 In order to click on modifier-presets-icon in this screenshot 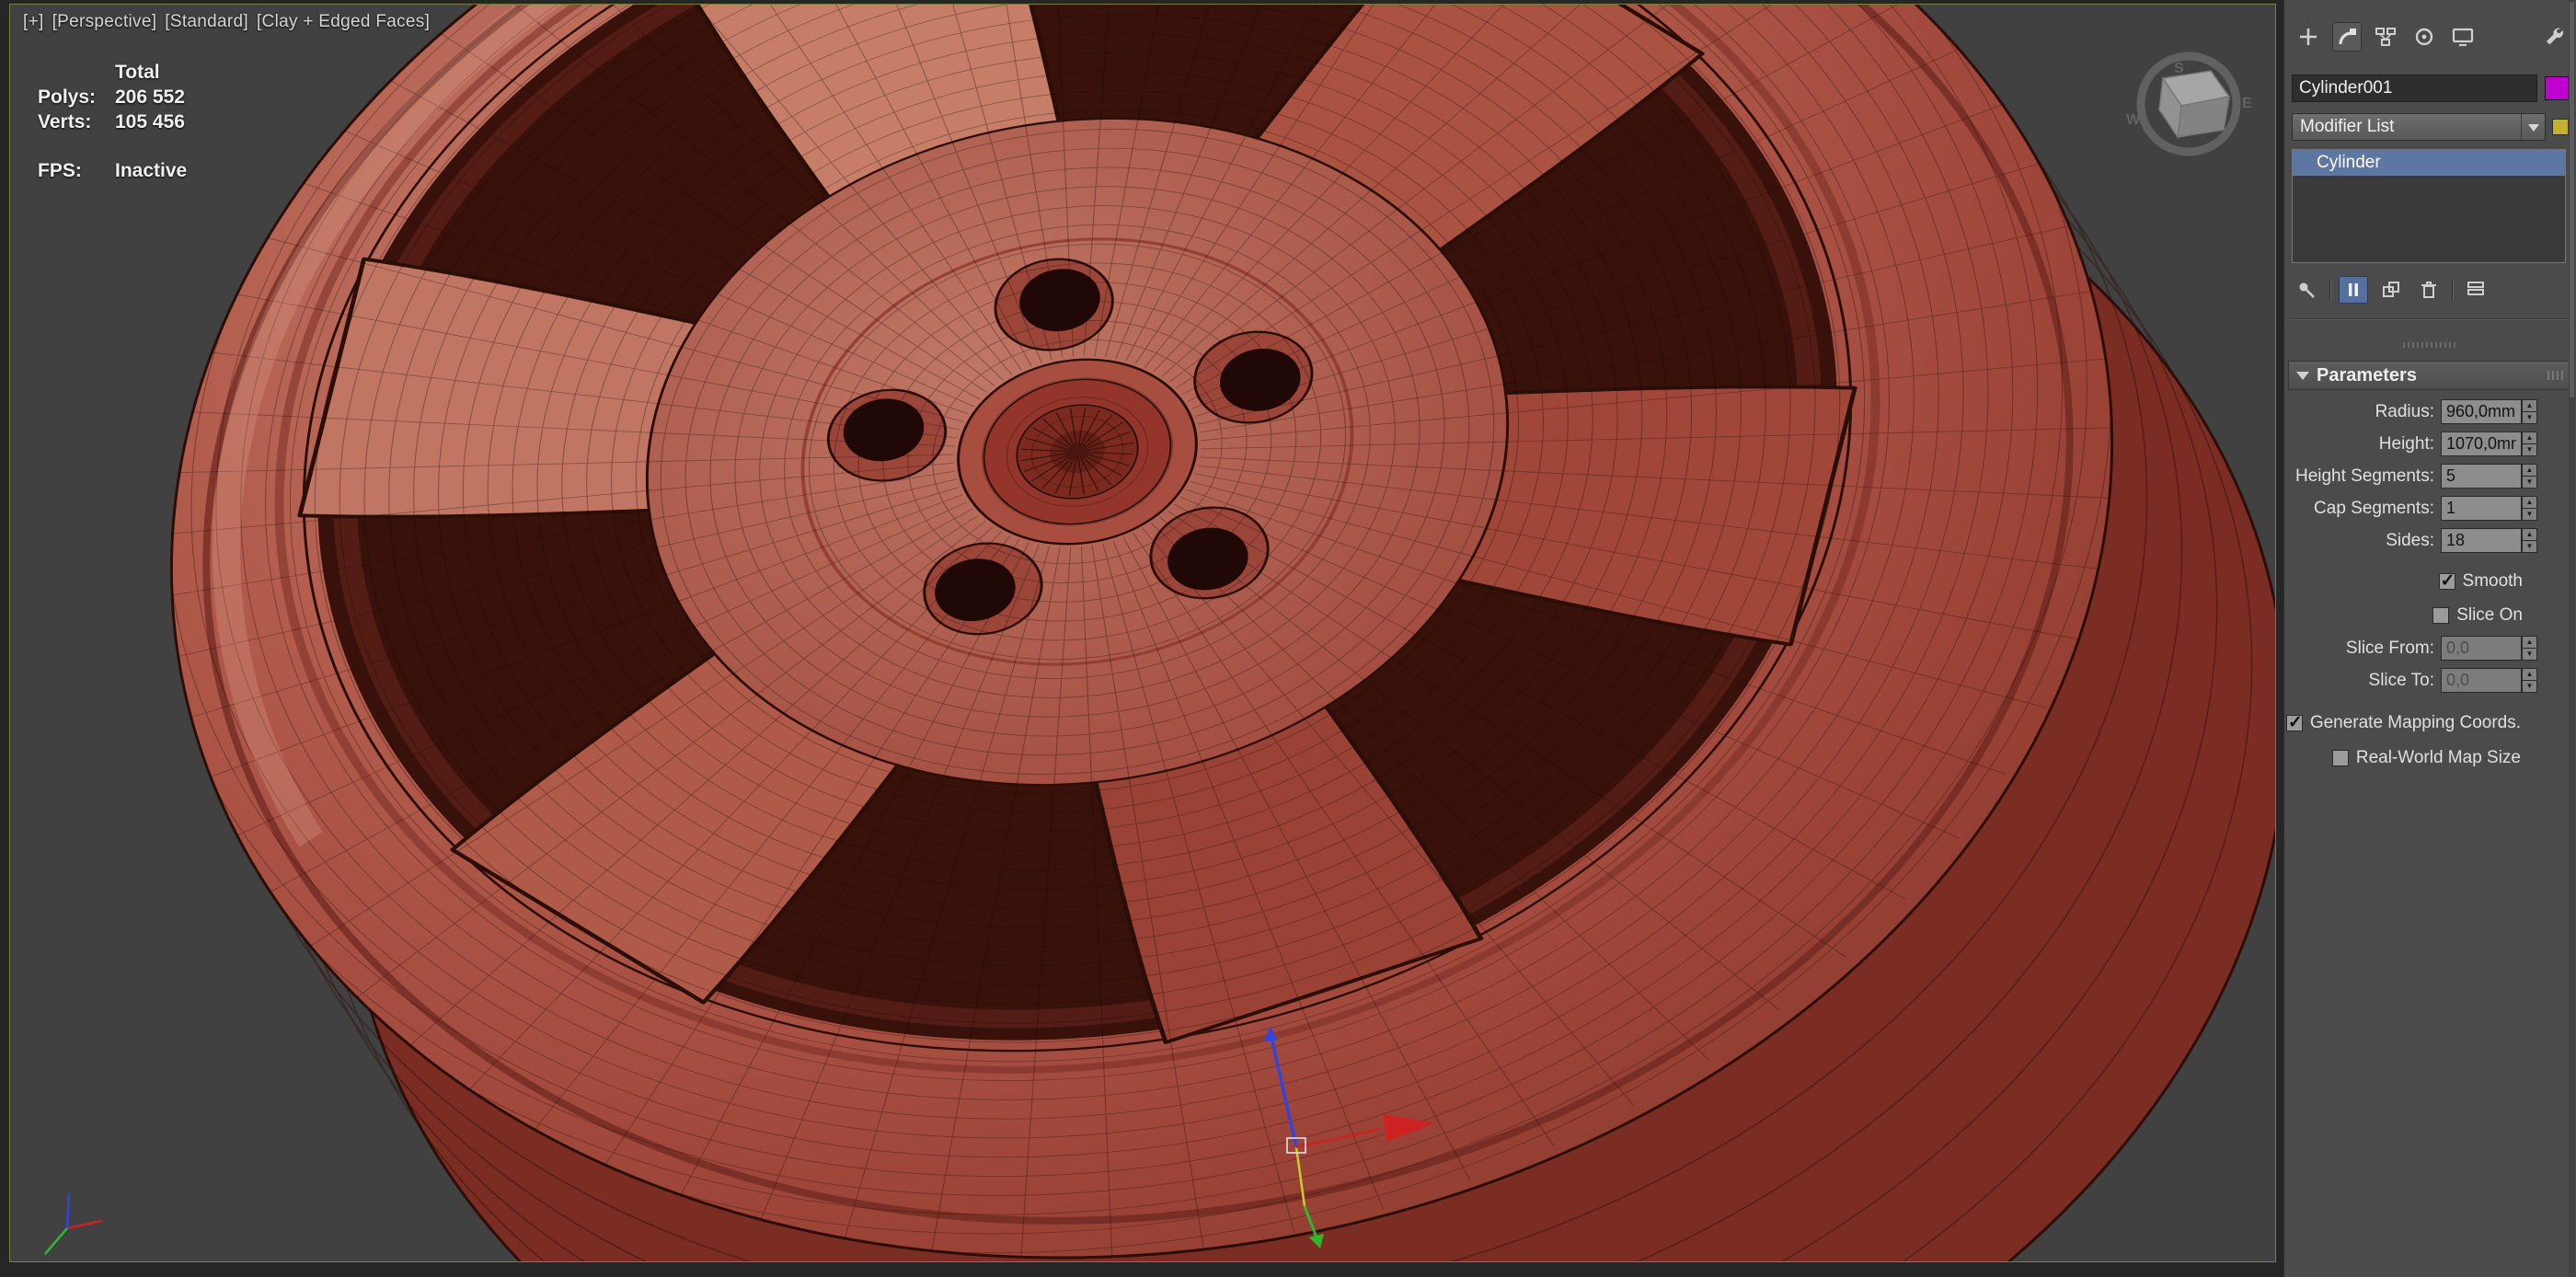, I will do `click(2560, 127)`.